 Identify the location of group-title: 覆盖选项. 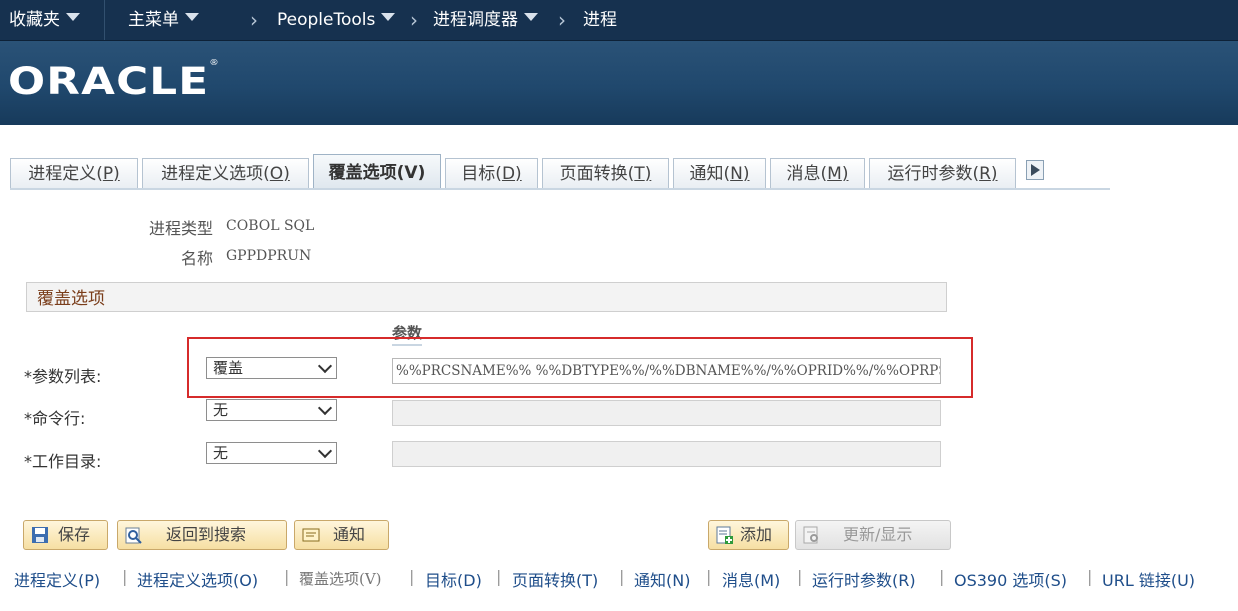
(71, 299).